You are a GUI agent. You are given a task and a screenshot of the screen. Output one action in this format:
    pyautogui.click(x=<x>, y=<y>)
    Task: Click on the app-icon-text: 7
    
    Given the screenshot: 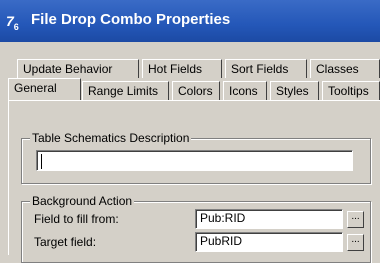 What is the action you would take?
    pyautogui.click(x=10, y=21)
    